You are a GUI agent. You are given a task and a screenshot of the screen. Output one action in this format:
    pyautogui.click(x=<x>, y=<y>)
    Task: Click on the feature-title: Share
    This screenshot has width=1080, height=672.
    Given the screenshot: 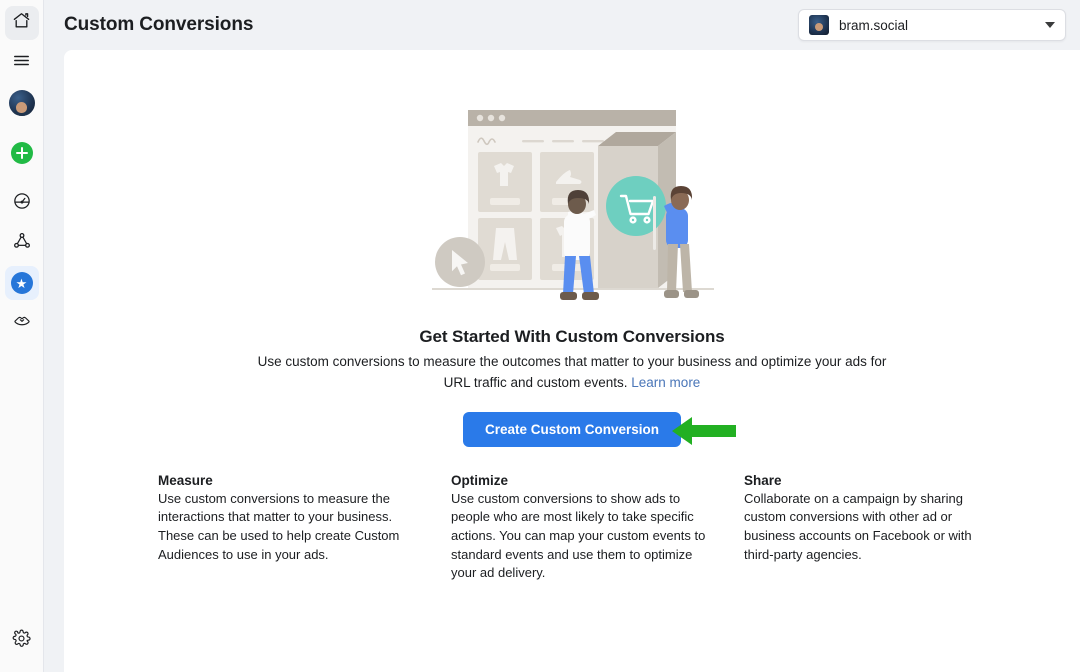 What is the action you would take?
    pyautogui.click(x=763, y=480)
    